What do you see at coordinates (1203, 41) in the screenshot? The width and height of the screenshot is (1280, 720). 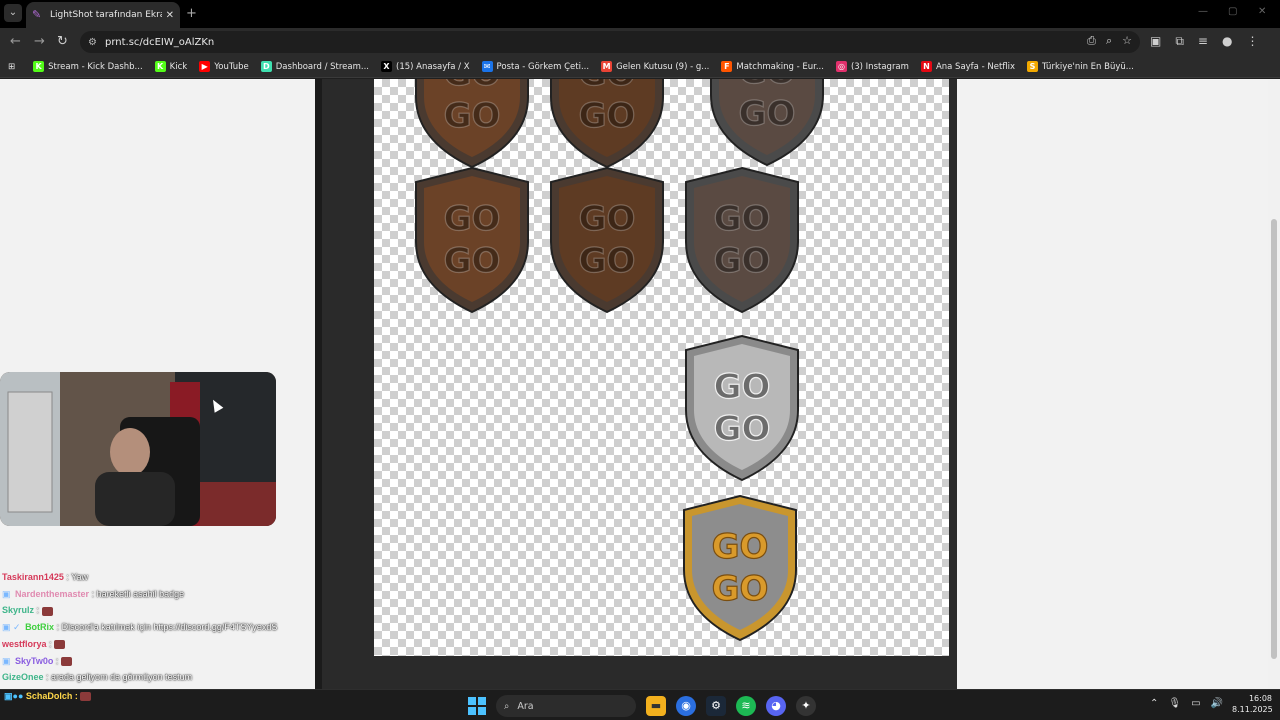 I see `media-control-icon: ≡` at bounding box center [1203, 41].